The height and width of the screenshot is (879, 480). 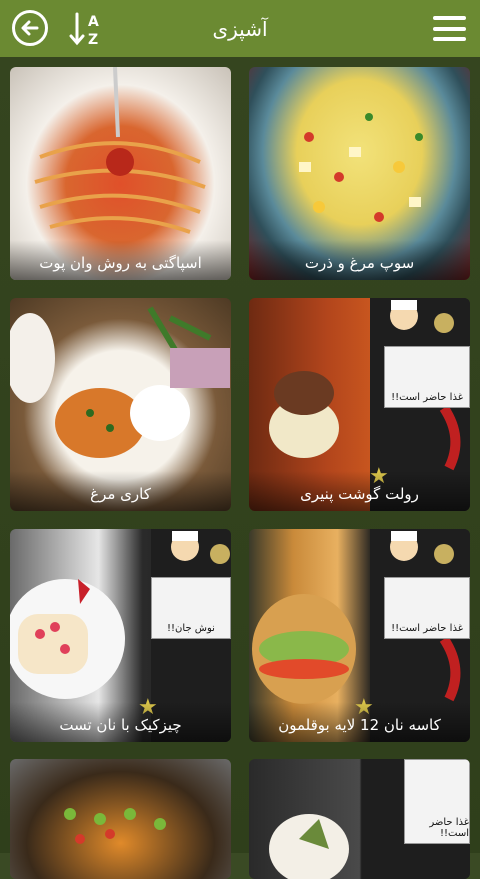 I want to click on recipe-title: چیزکیک با نان تست, so click(x=120, y=722).